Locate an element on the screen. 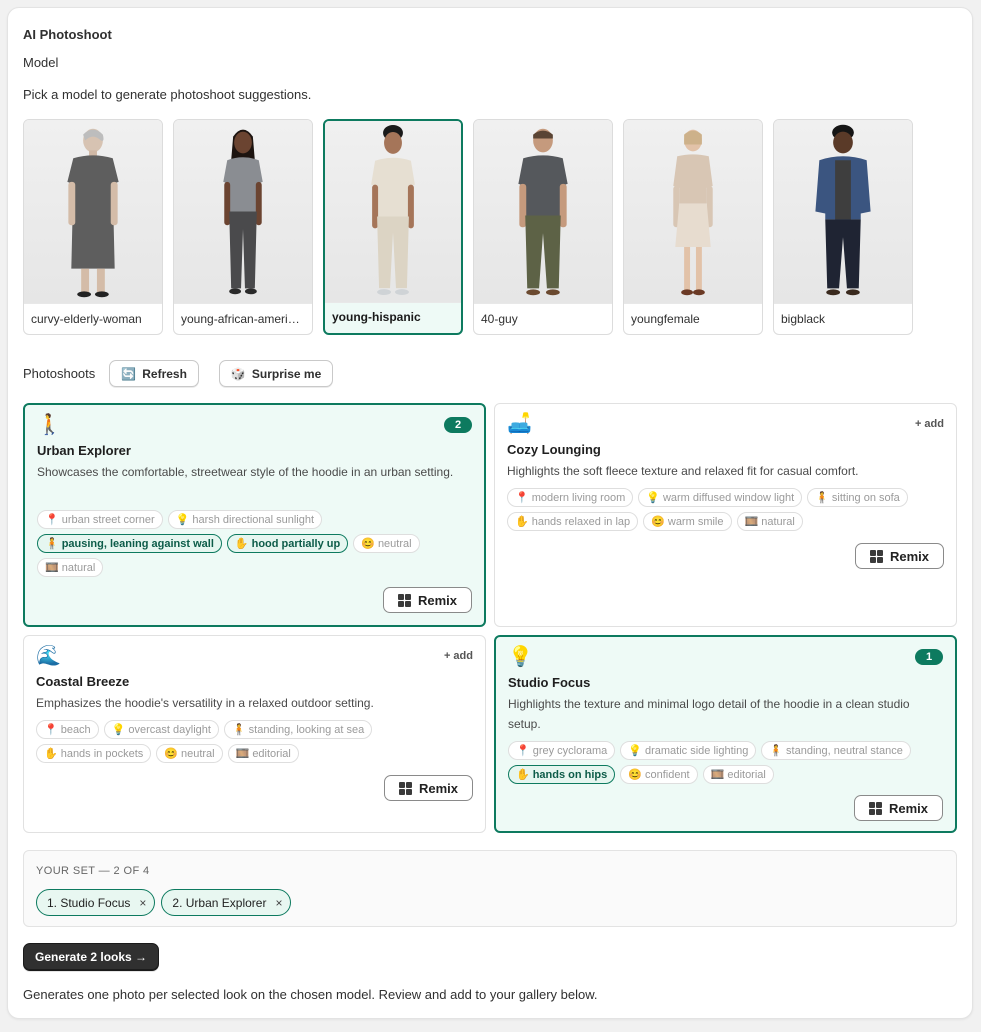 The height and width of the screenshot is (1032, 981). set-chip: 2. Urban Explorer × is located at coordinates (226, 902).